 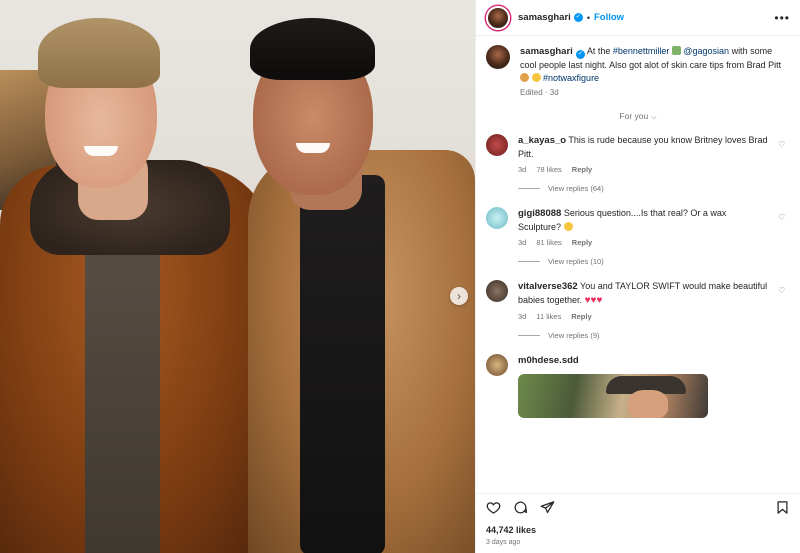 I want to click on share-icon, so click(x=547, y=507).